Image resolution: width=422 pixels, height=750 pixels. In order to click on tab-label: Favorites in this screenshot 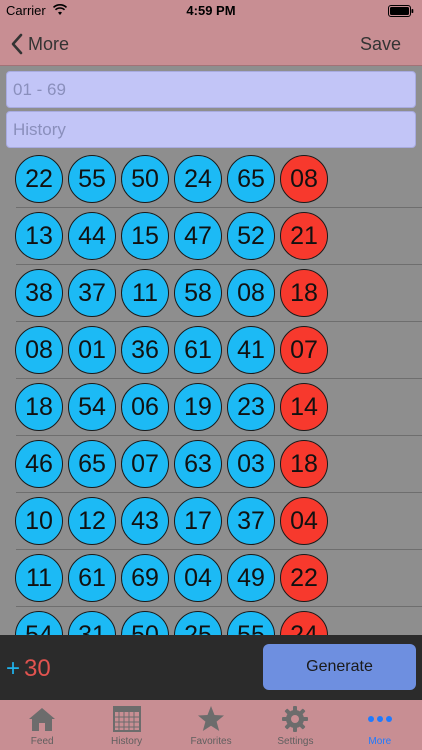, I will do `click(211, 741)`.